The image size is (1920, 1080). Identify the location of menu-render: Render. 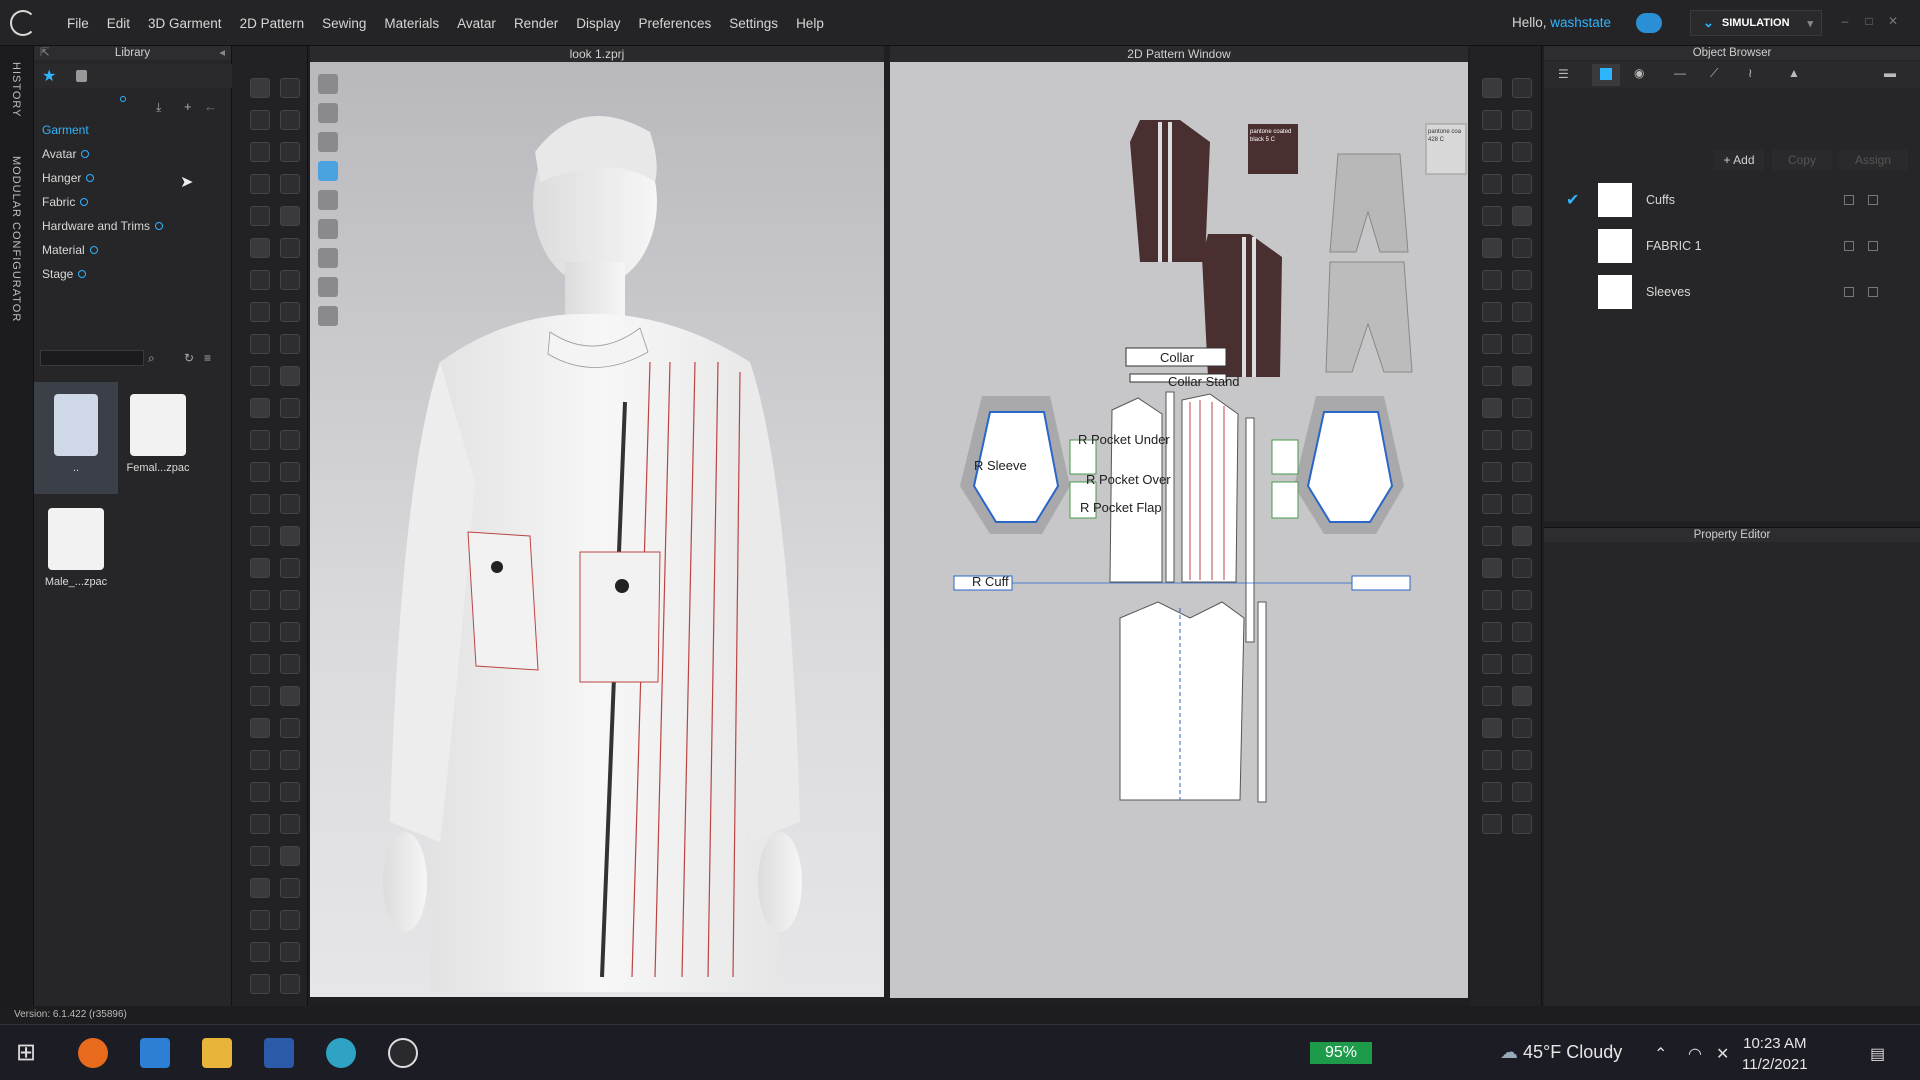
(536, 23).